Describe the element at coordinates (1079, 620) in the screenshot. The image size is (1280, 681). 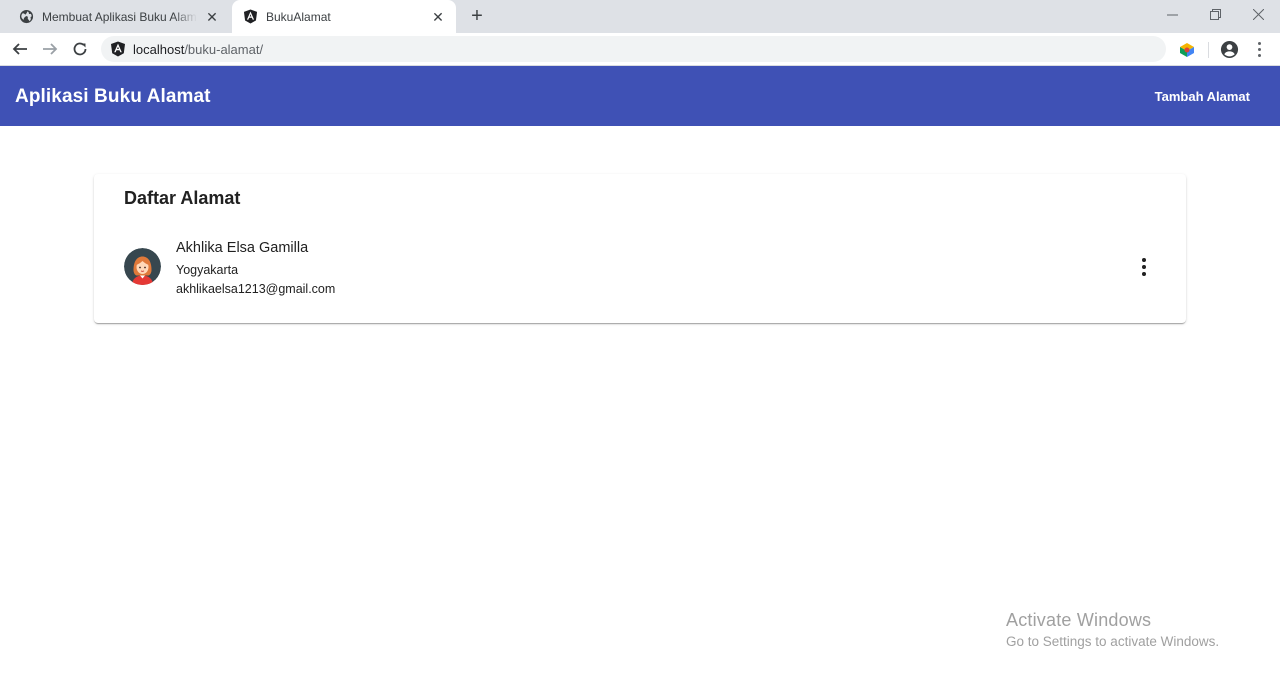
I see `watermark-title: Activate Windows` at that location.